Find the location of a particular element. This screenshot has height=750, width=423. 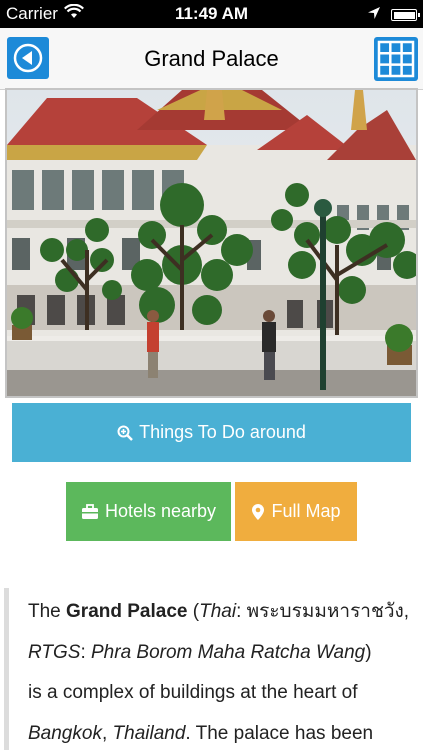

battery-icon is located at coordinates (405, 15).